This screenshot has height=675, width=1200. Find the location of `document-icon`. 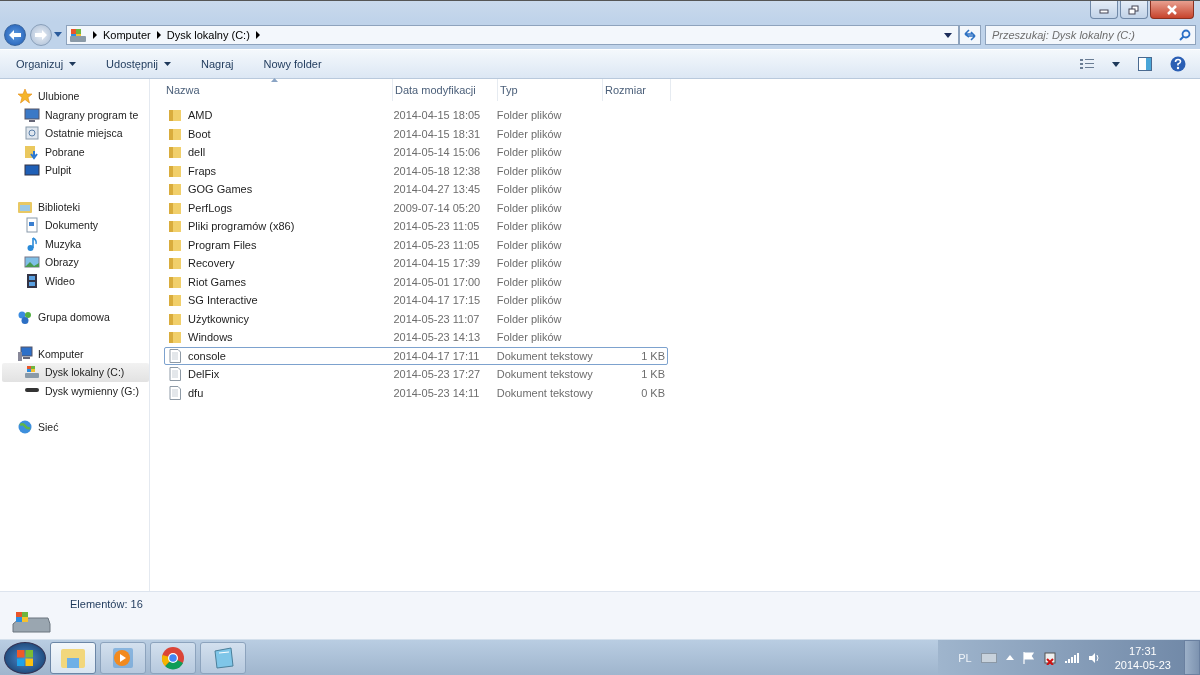

document-icon is located at coordinates (32, 225).